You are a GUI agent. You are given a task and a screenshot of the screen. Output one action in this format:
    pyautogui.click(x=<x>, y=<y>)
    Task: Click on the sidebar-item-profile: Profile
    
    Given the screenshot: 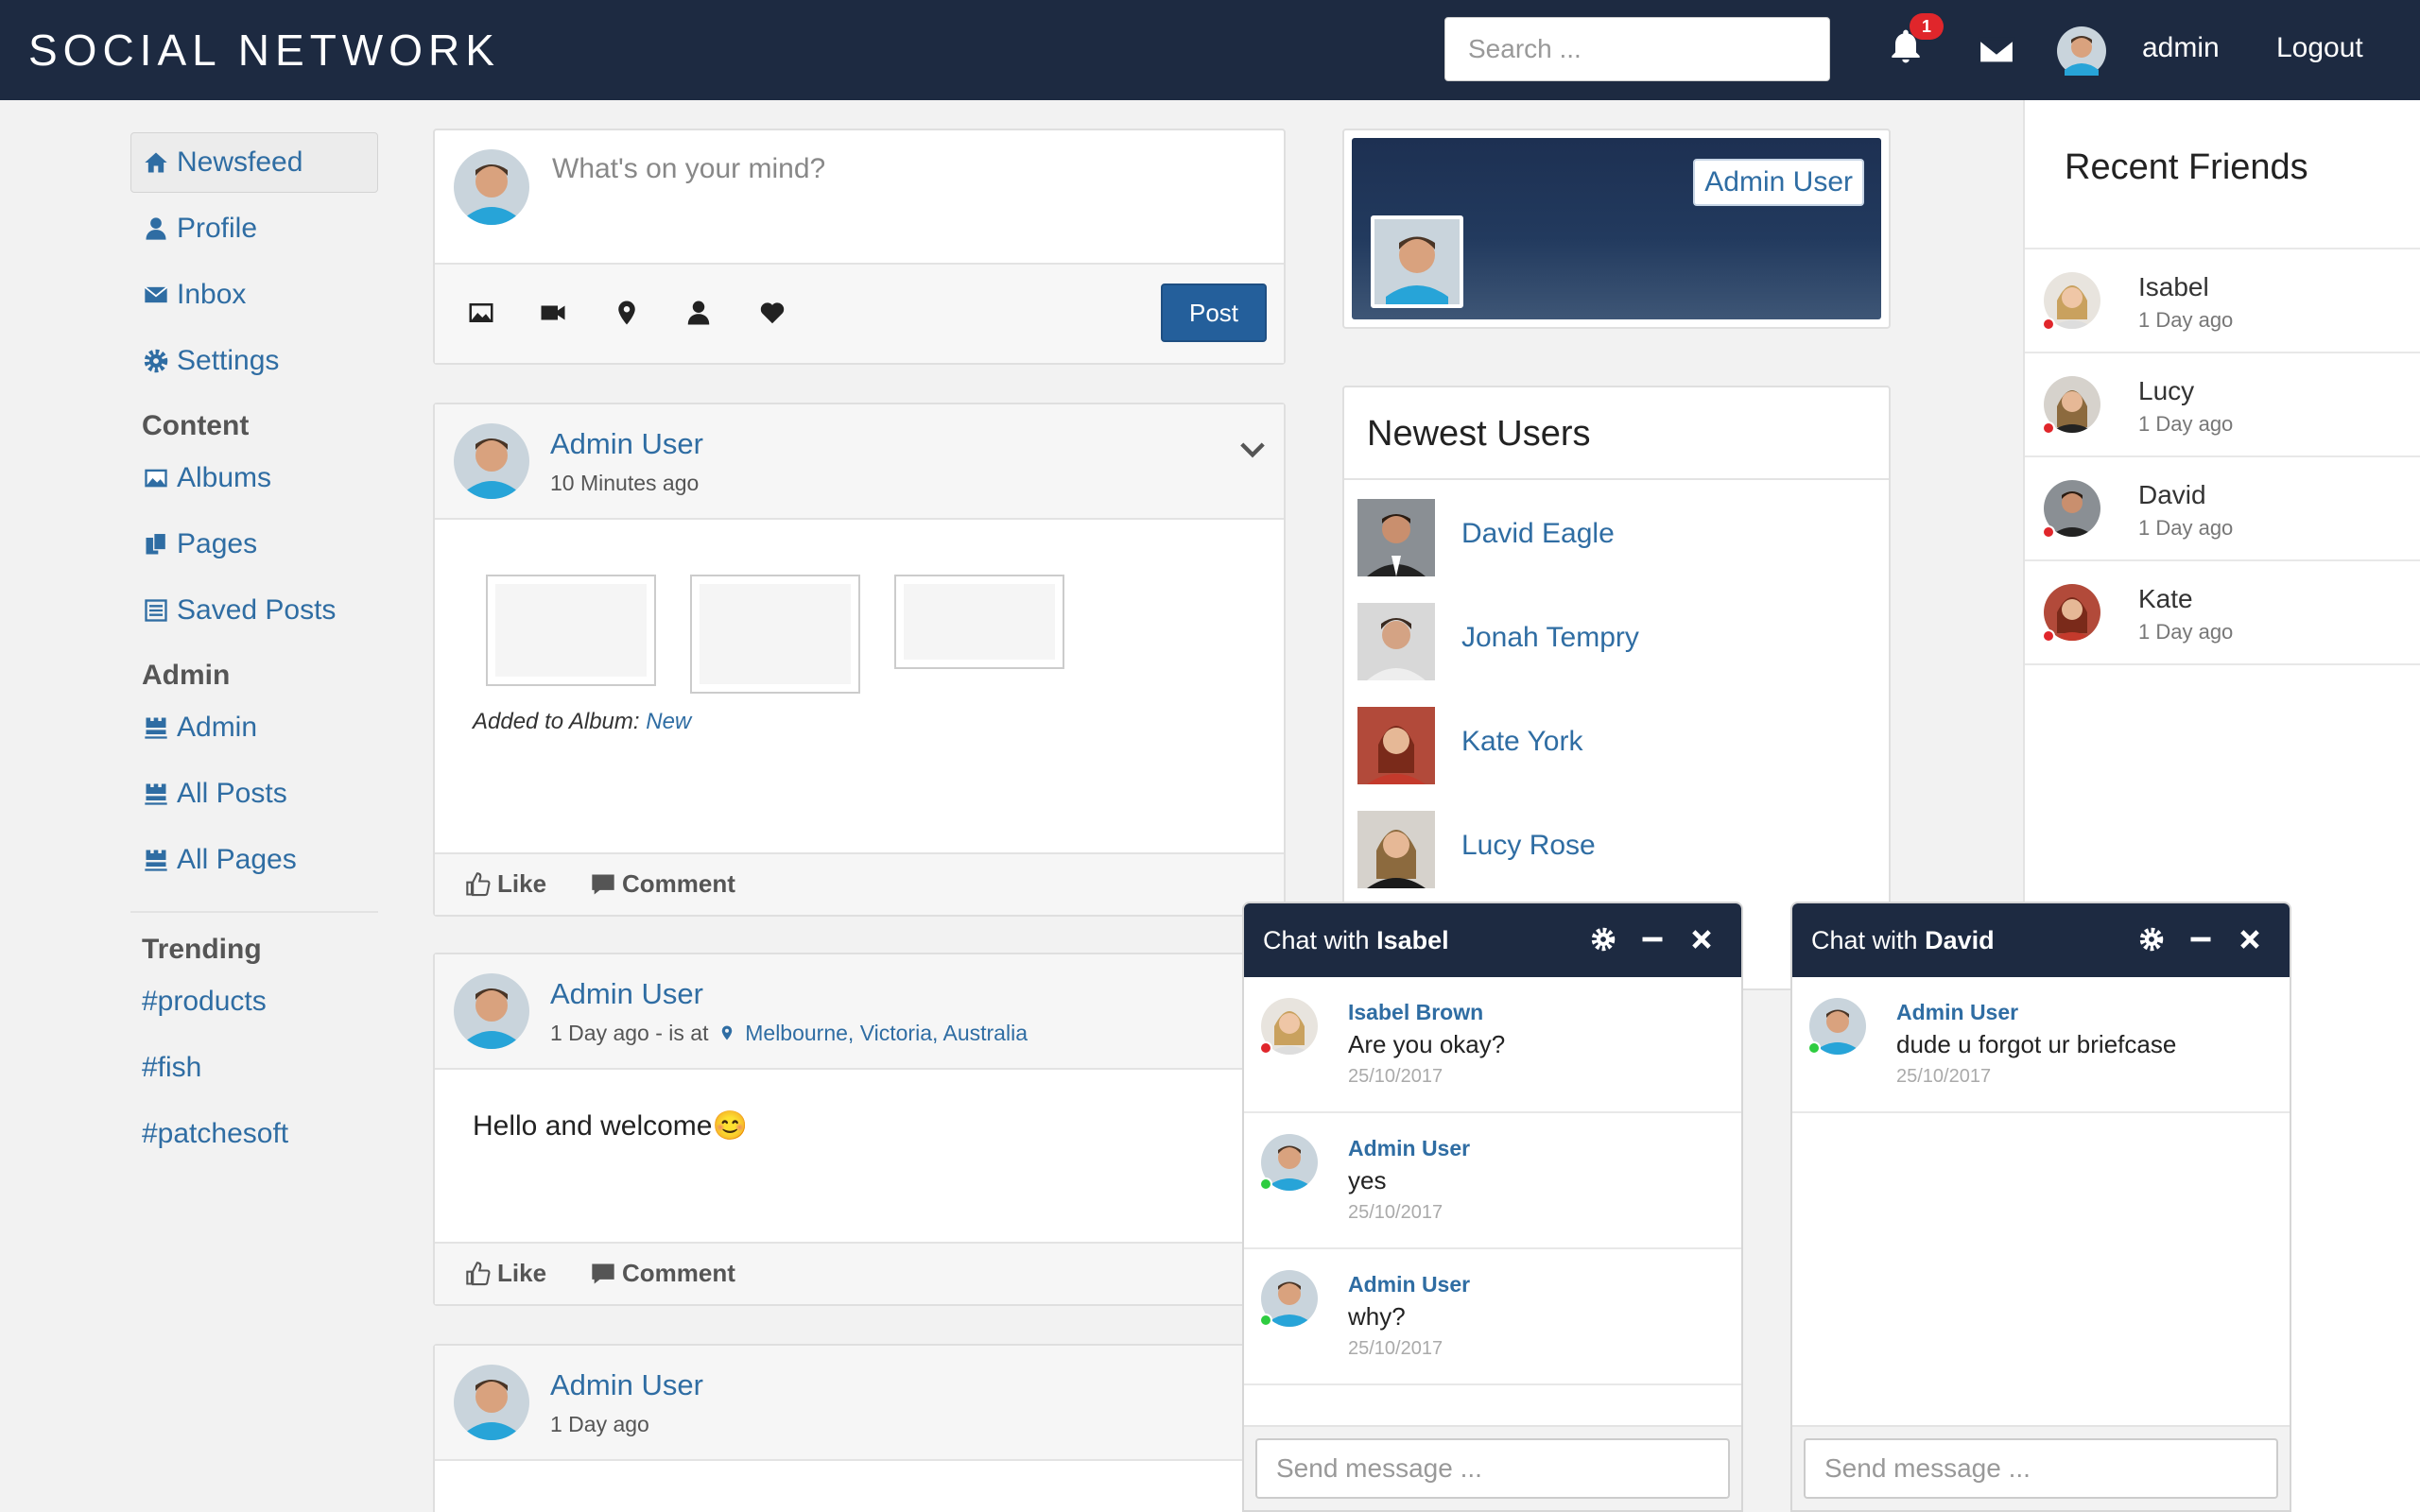 What is the action you would take?
    pyautogui.click(x=254, y=228)
    